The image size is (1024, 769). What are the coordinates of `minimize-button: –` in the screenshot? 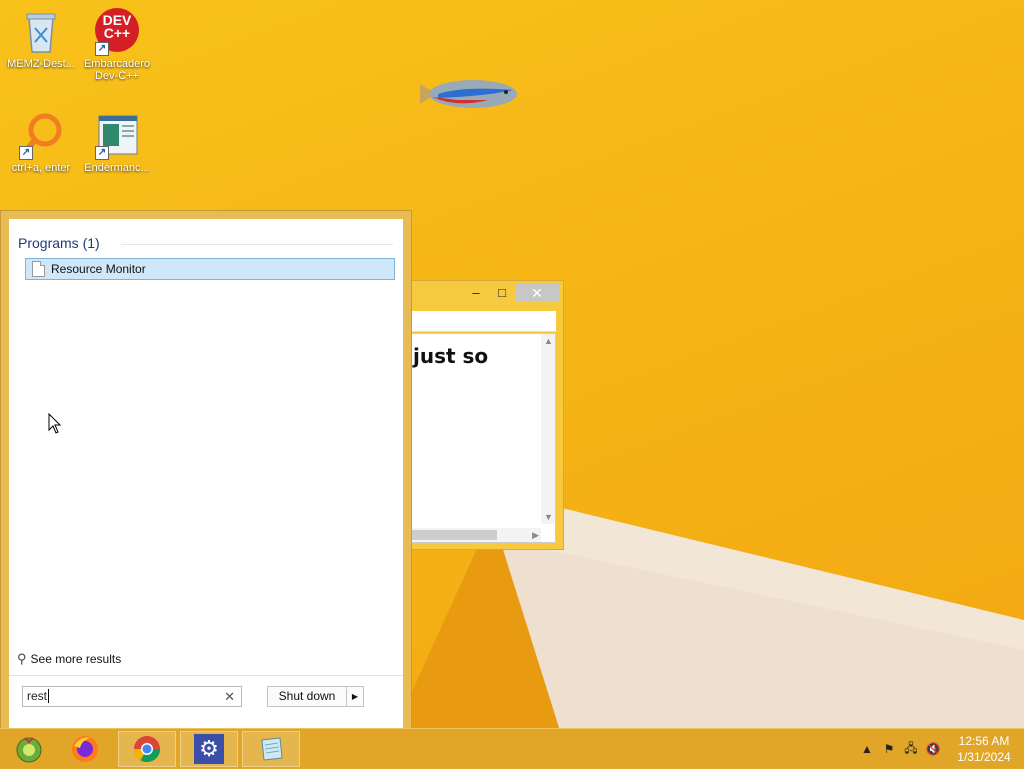 It's located at (476, 293).